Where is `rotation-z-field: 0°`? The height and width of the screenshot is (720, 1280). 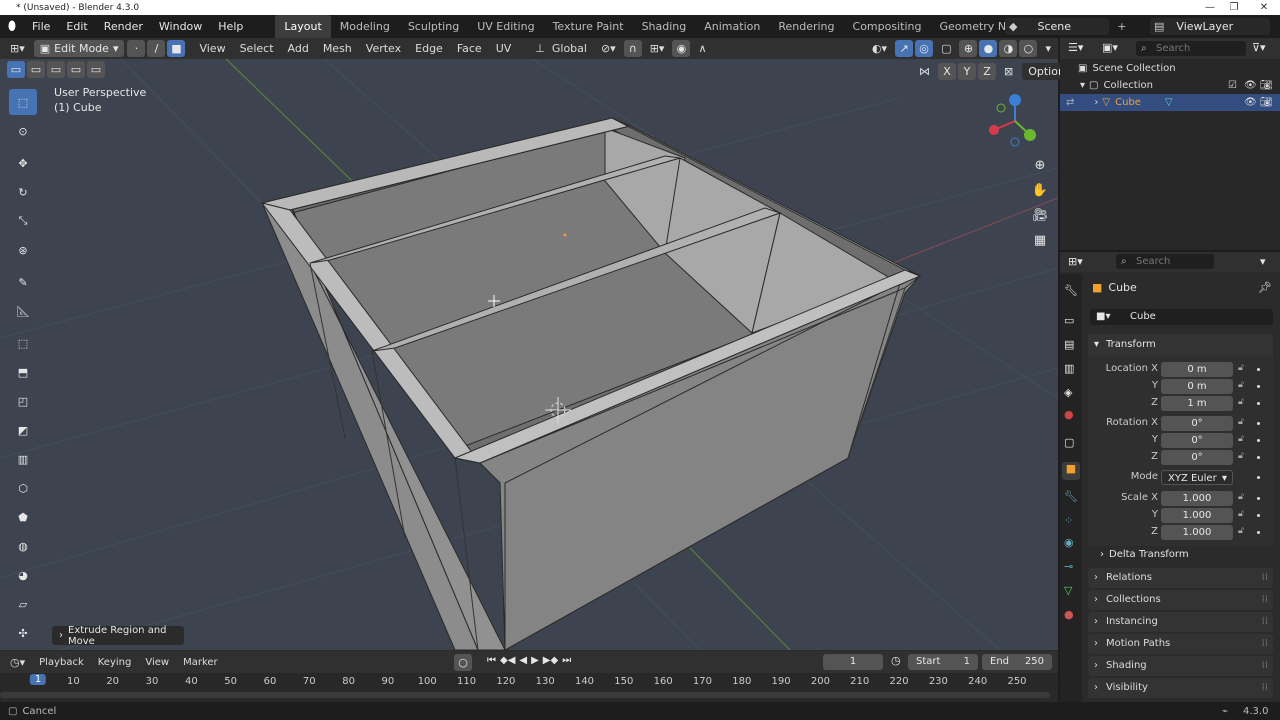
rotation-z-field: 0° is located at coordinates (1197, 457).